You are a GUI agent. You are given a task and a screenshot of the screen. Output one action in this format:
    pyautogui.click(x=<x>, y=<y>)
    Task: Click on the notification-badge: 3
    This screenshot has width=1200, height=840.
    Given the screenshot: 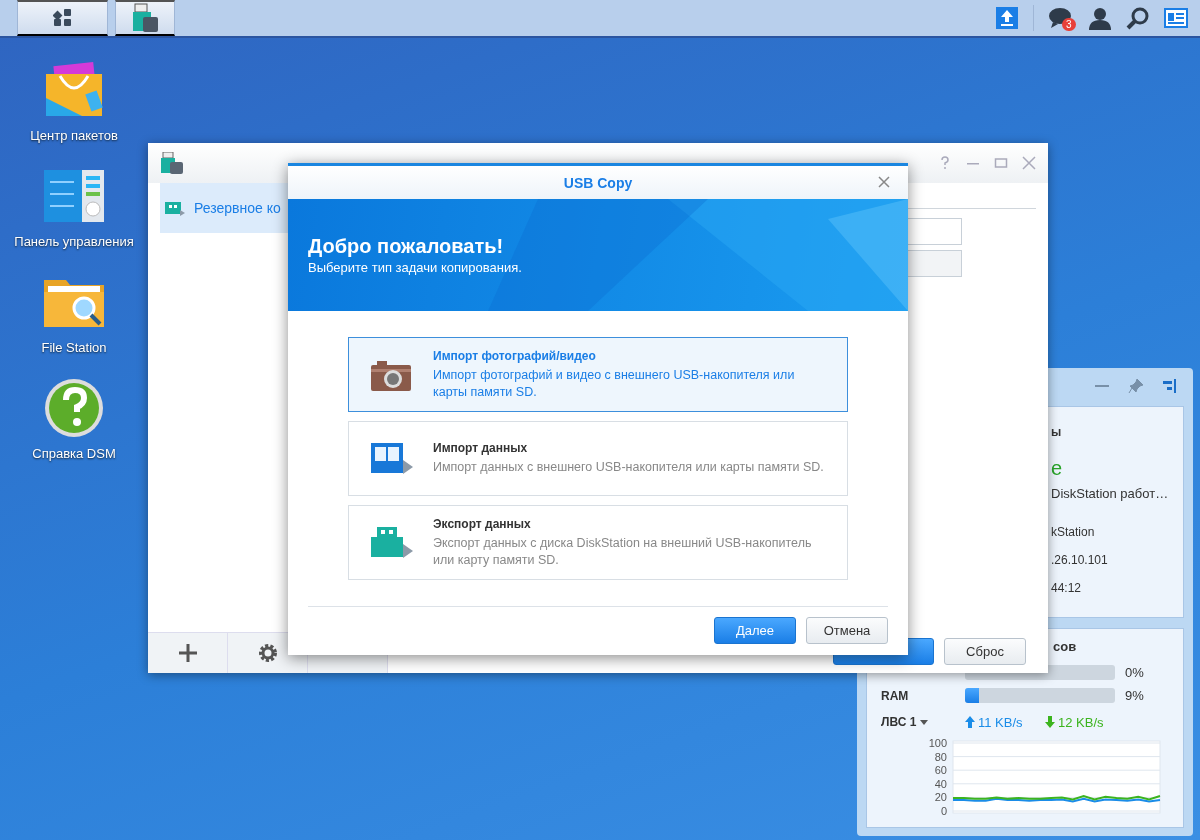 What is the action you would take?
    pyautogui.click(x=1069, y=24)
    